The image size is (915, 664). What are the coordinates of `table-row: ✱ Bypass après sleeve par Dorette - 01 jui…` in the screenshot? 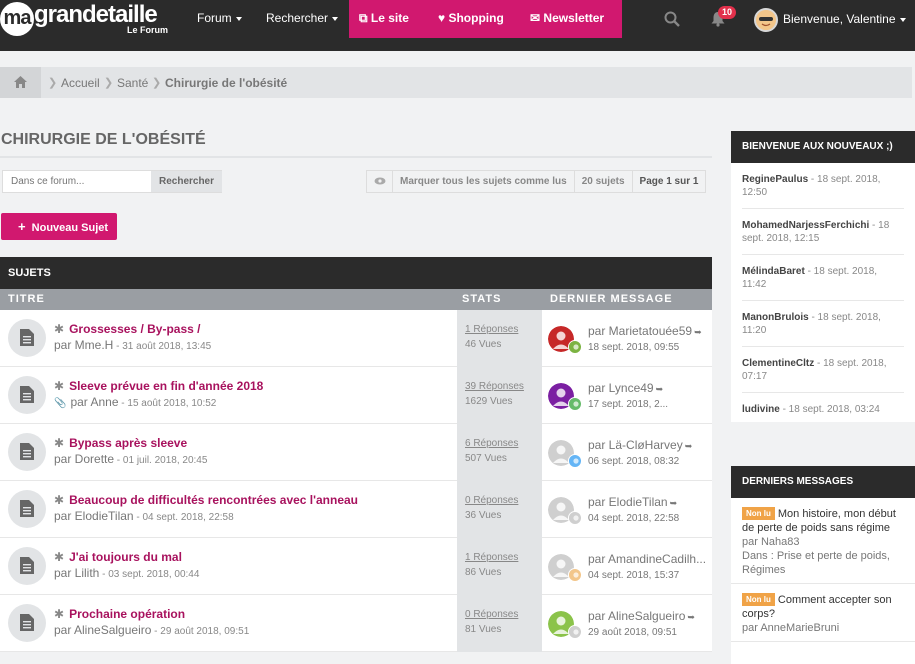 It's located at (356, 452).